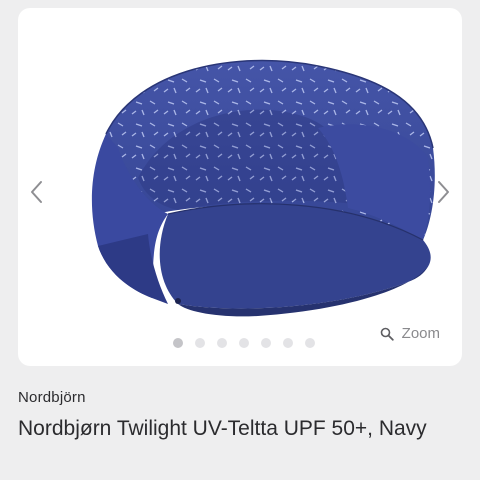 This screenshot has height=480, width=480. I want to click on image-pagination, so click(244, 343).